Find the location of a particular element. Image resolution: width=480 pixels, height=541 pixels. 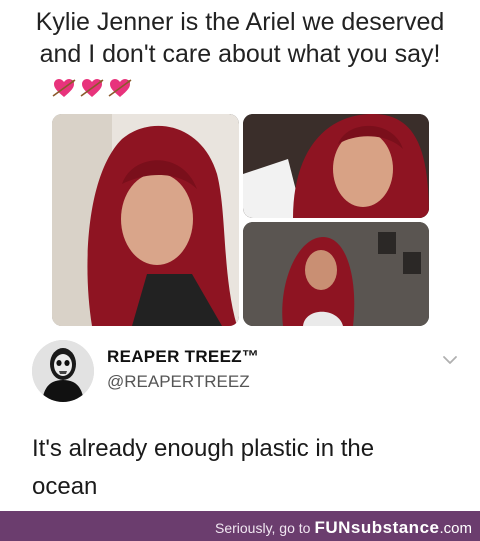

watermark-prefix: Seriously, go to is located at coordinates (262, 528).